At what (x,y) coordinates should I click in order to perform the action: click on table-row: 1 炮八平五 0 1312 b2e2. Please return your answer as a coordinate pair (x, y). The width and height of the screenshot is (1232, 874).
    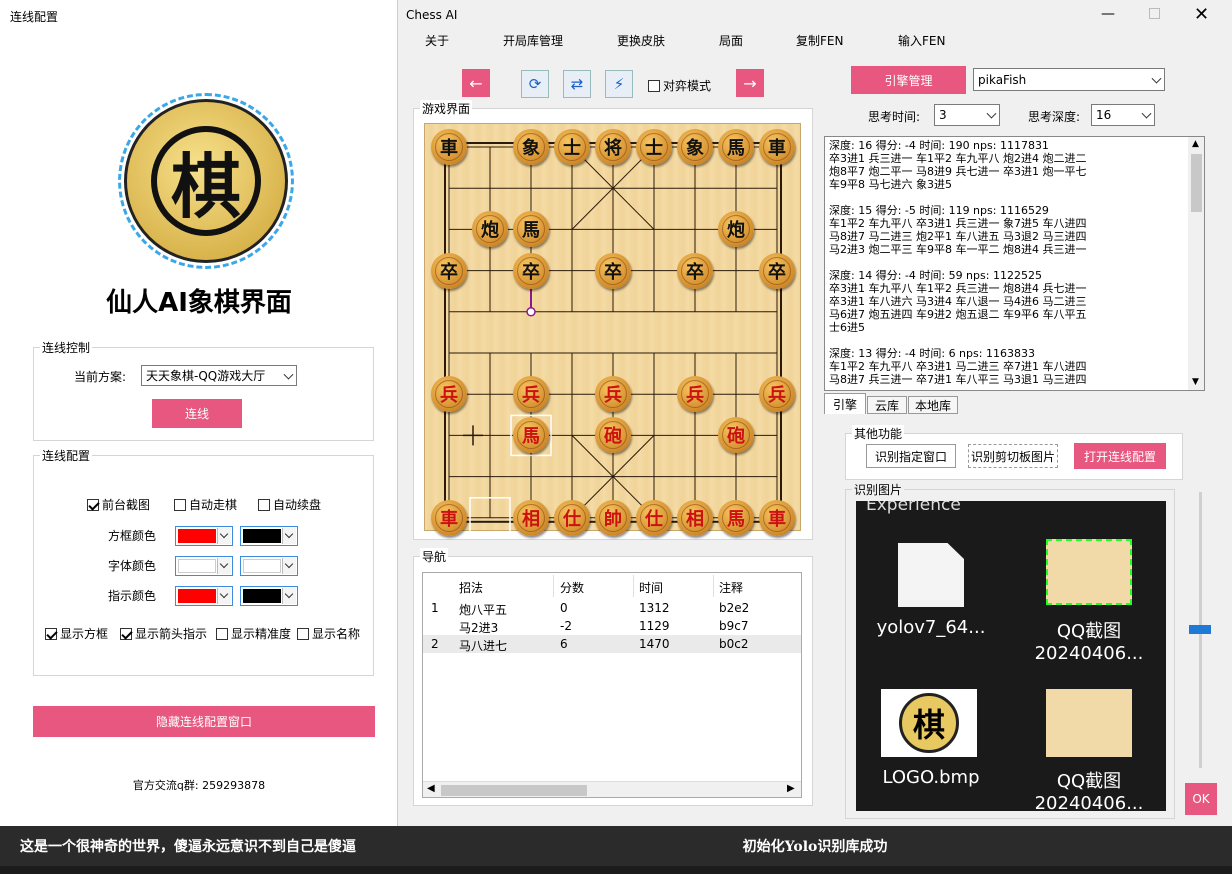
    Looking at the image, I should click on (612, 608).